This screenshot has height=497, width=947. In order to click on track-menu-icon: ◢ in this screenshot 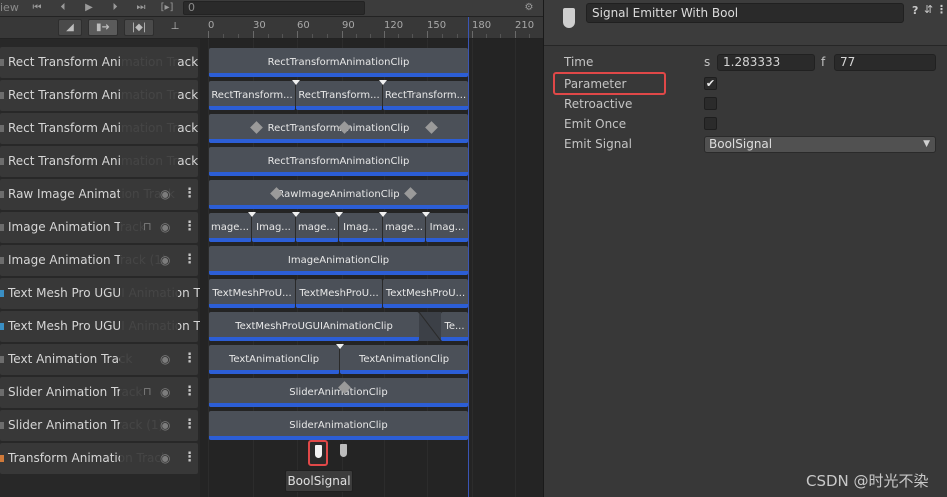, I will do `click(70, 27)`.